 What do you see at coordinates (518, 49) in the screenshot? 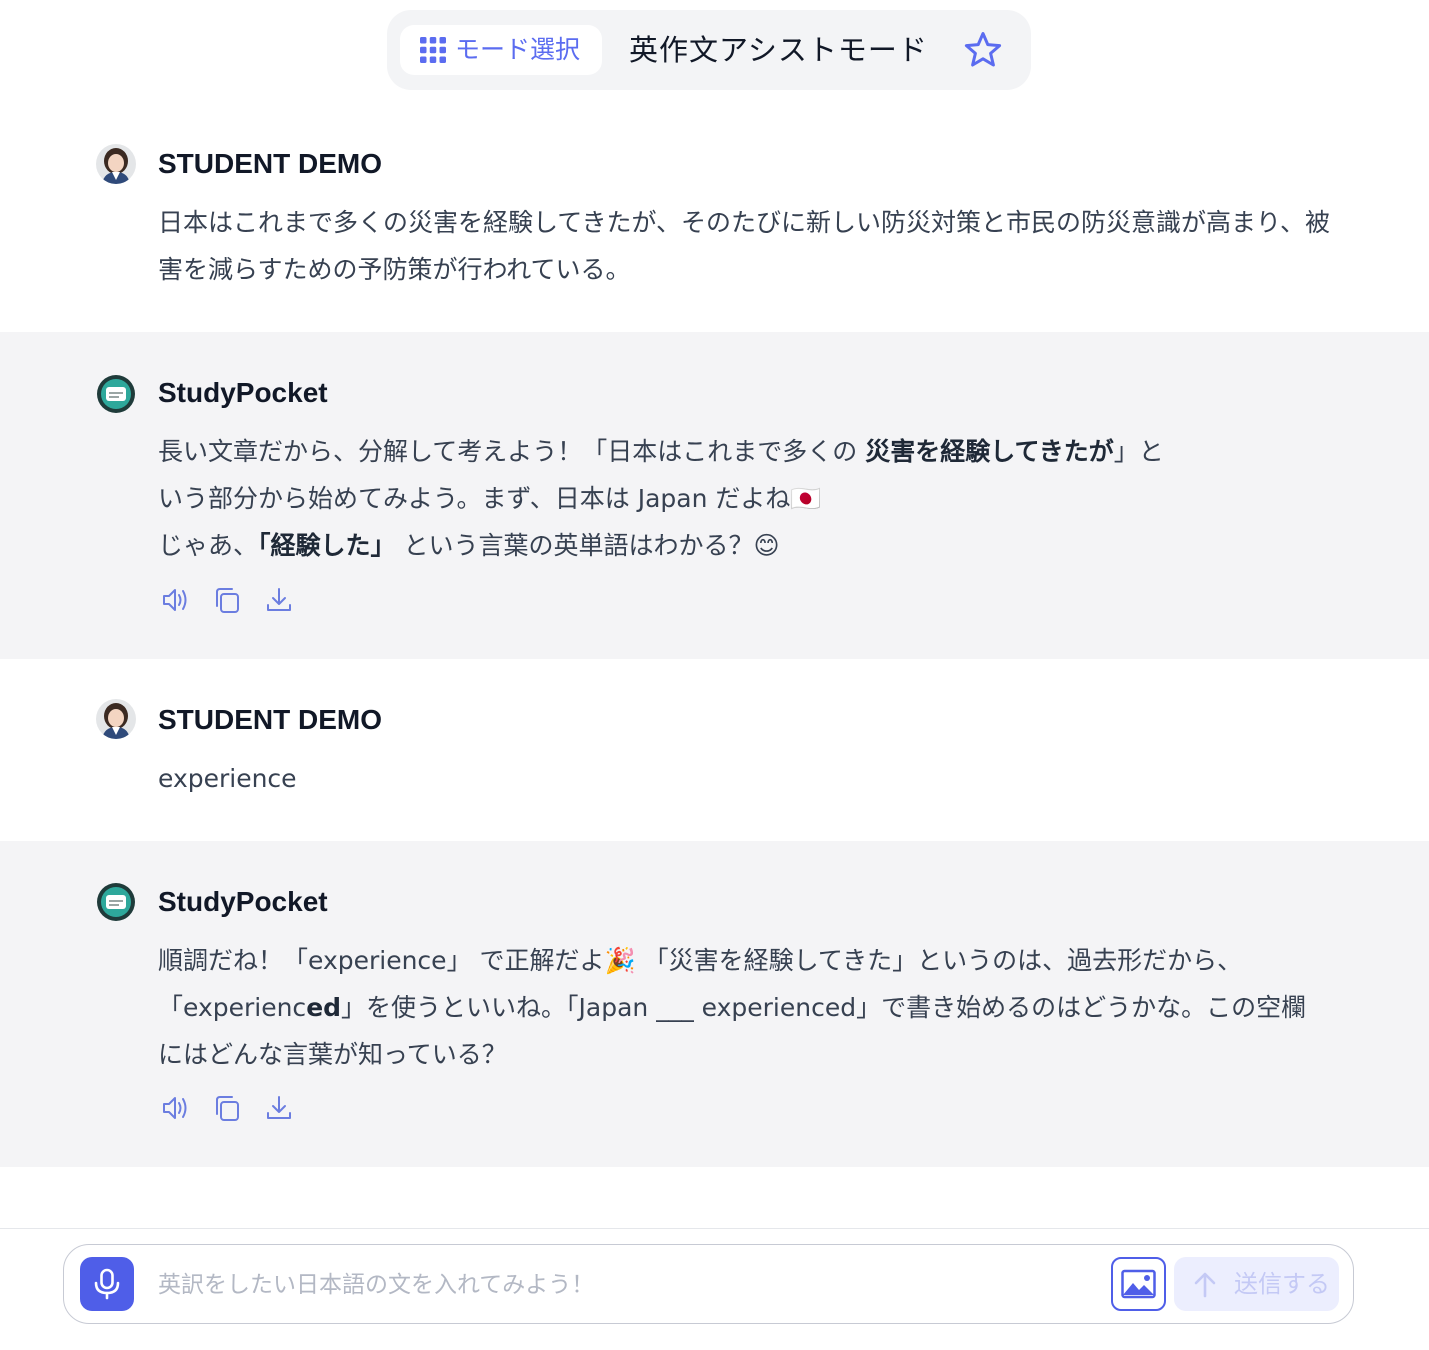
I see `mode-select-label: モード選択` at bounding box center [518, 49].